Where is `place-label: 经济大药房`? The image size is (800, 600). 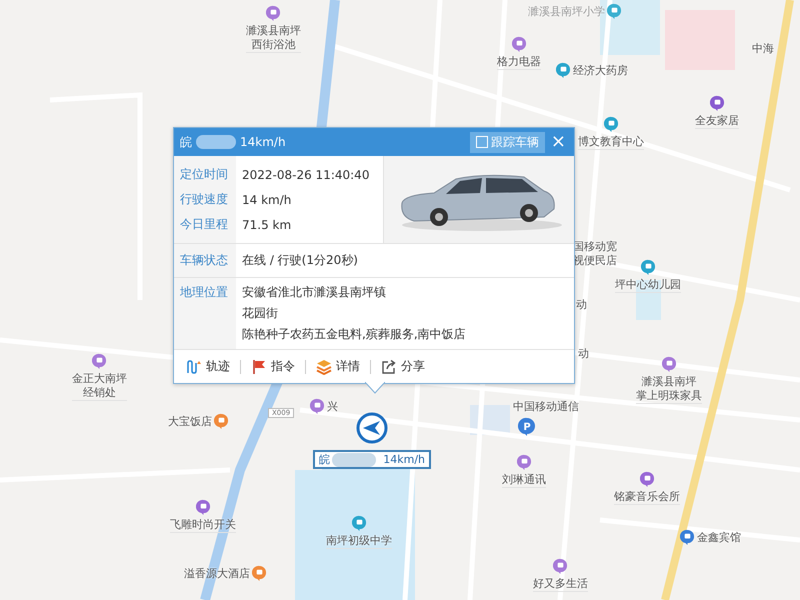 place-label: 经济大药房 is located at coordinates (600, 71).